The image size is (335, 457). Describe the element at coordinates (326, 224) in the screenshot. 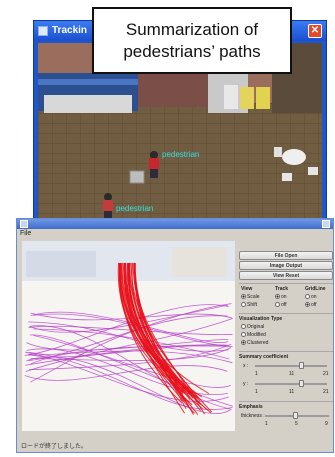

I see `close-icon` at that location.